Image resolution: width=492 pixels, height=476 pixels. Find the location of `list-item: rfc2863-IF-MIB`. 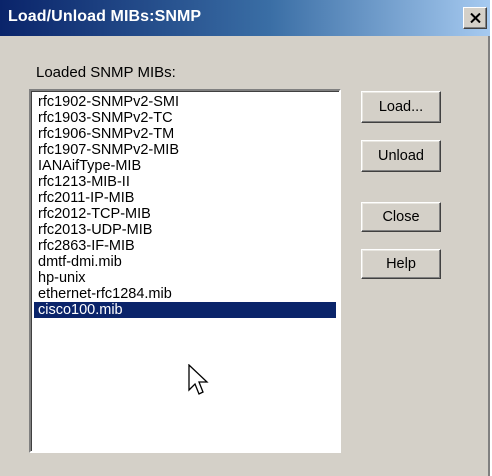

list-item: rfc2863-IF-MIB is located at coordinates (185, 246).